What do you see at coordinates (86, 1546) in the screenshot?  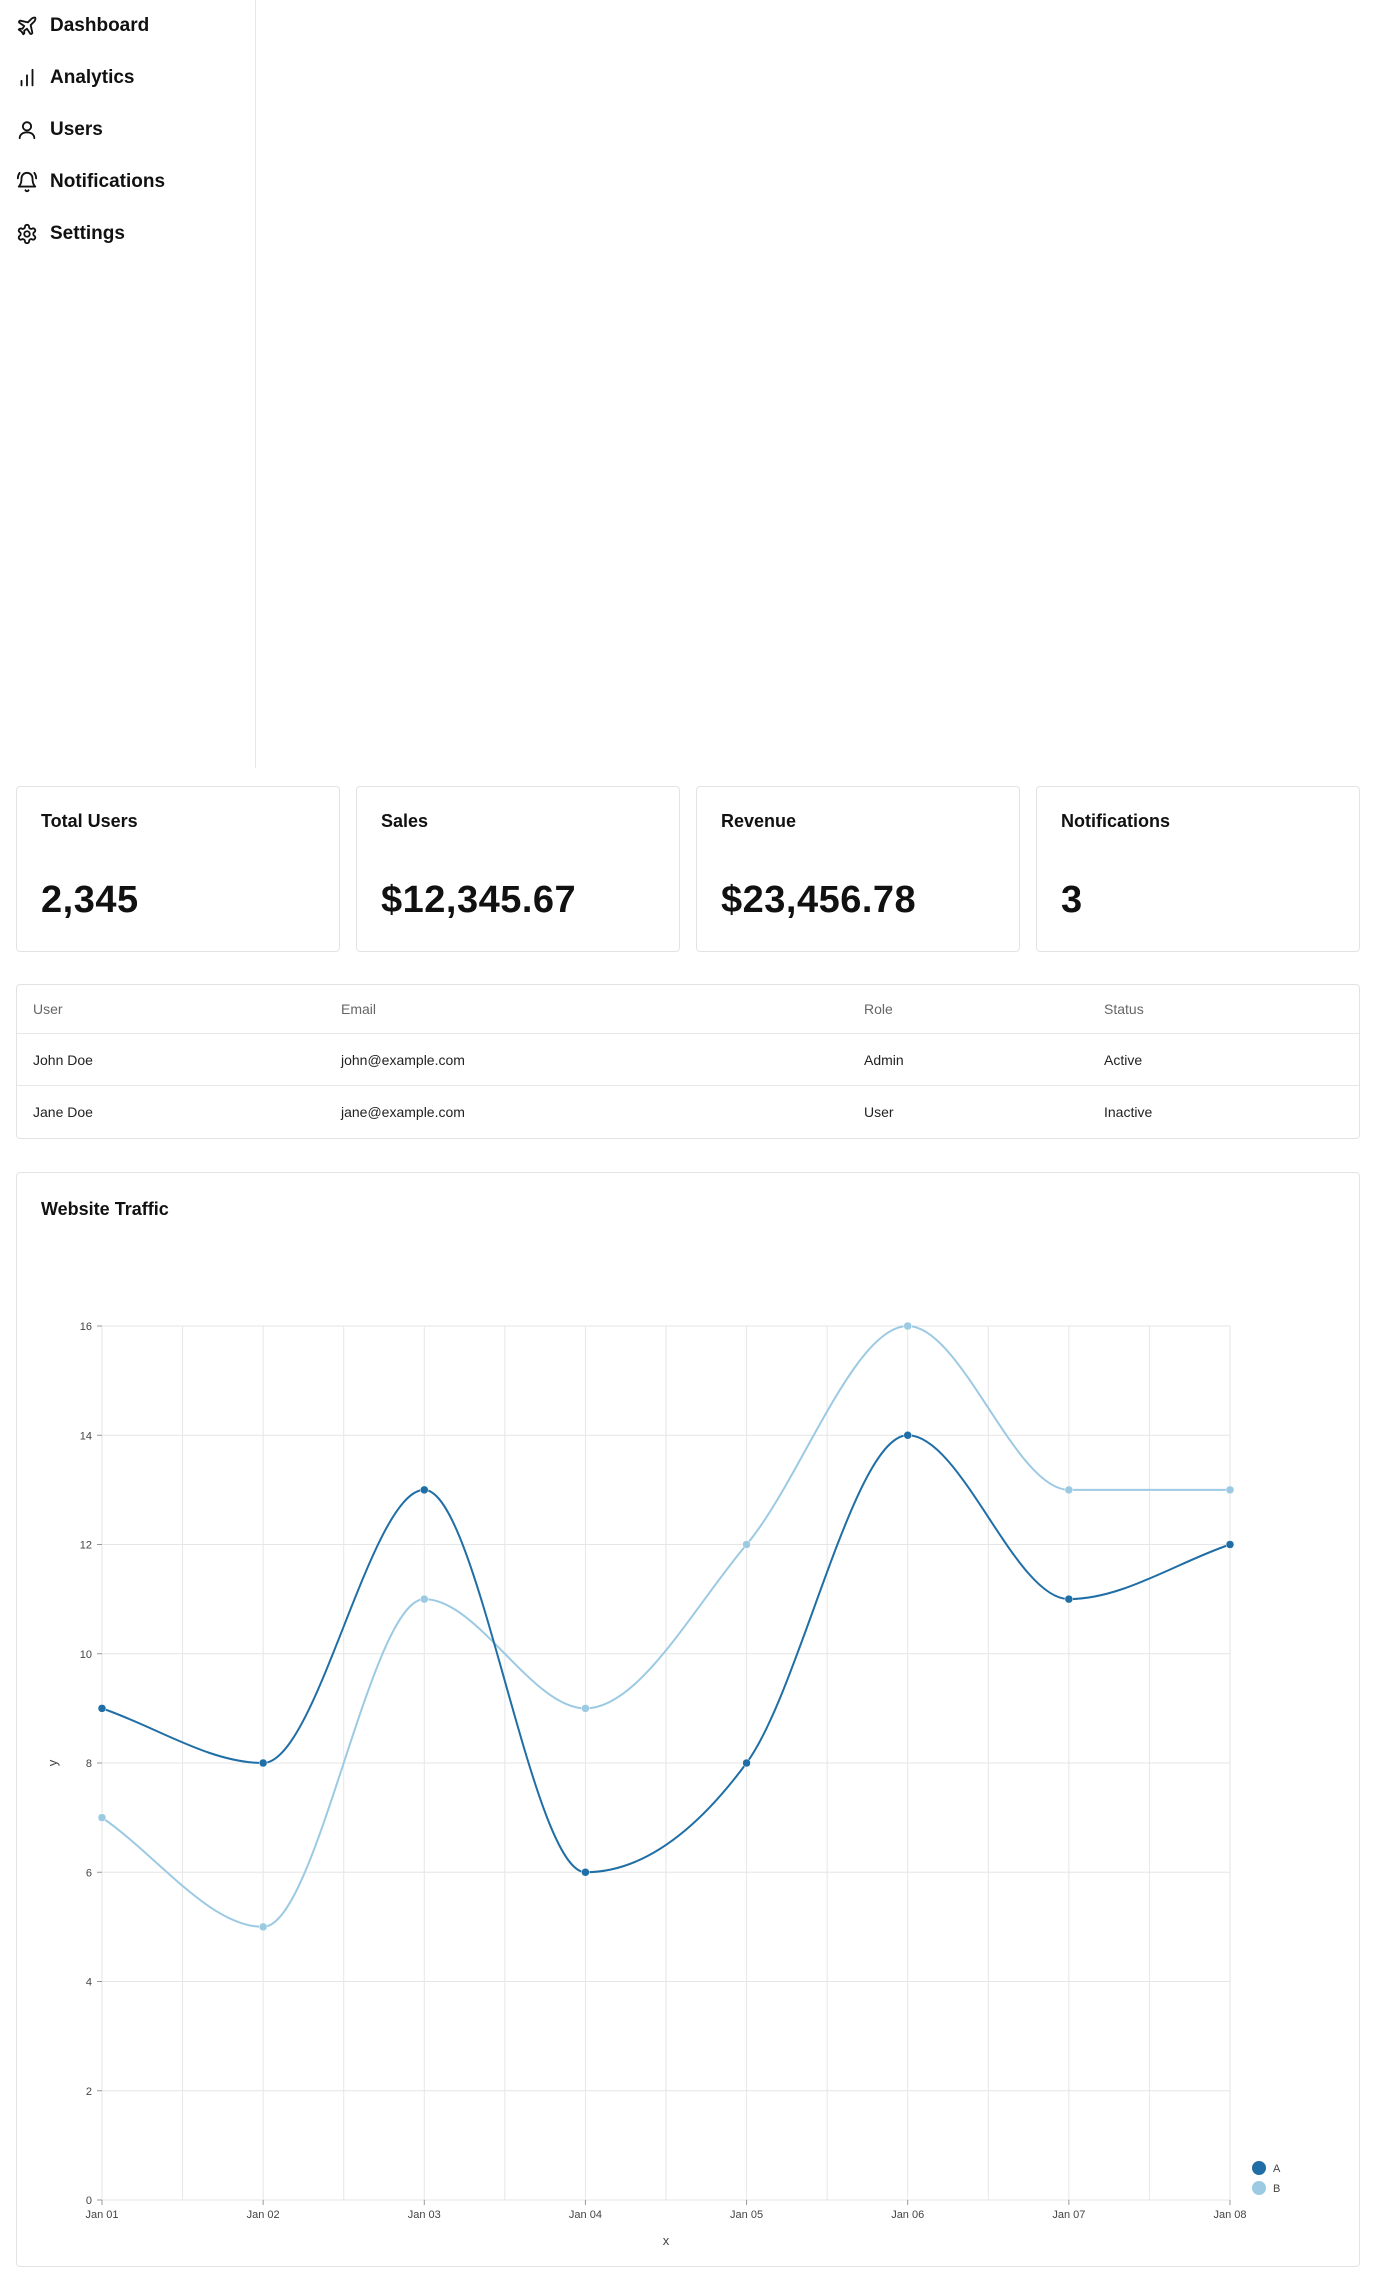 I see `y-tick-label: 12` at bounding box center [86, 1546].